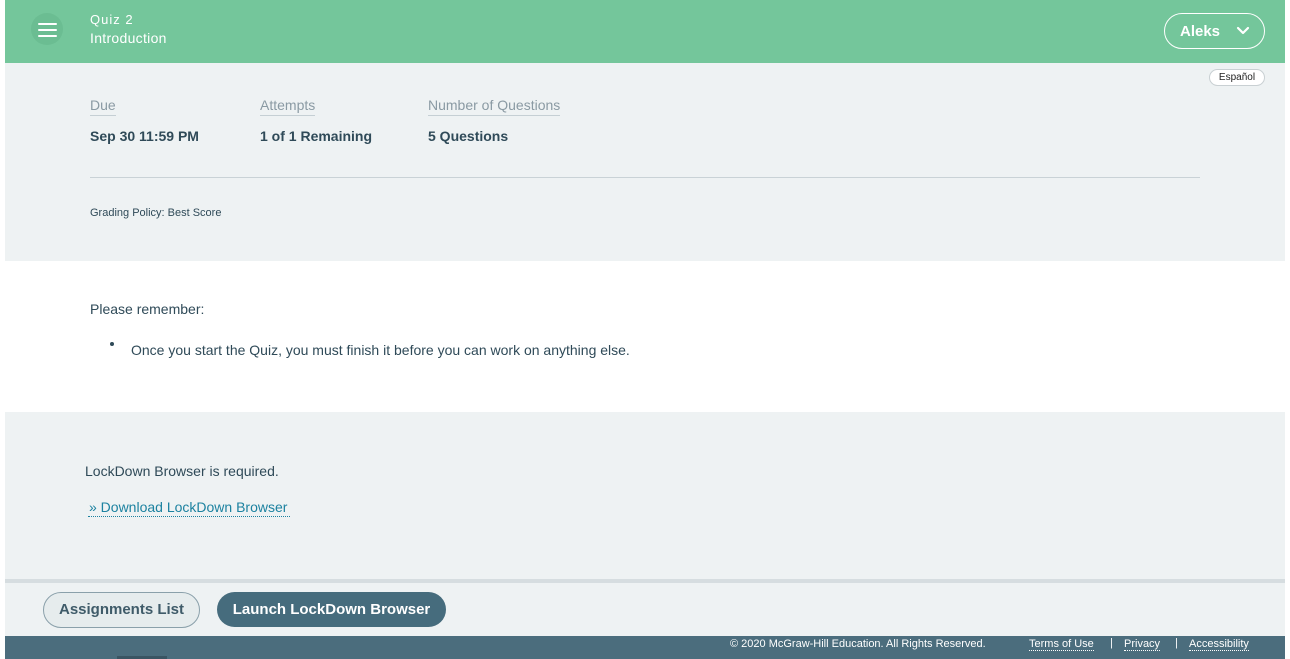  What do you see at coordinates (112, 19) in the screenshot?
I see `quiz-title: Quiz 2` at bounding box center [112, 19].